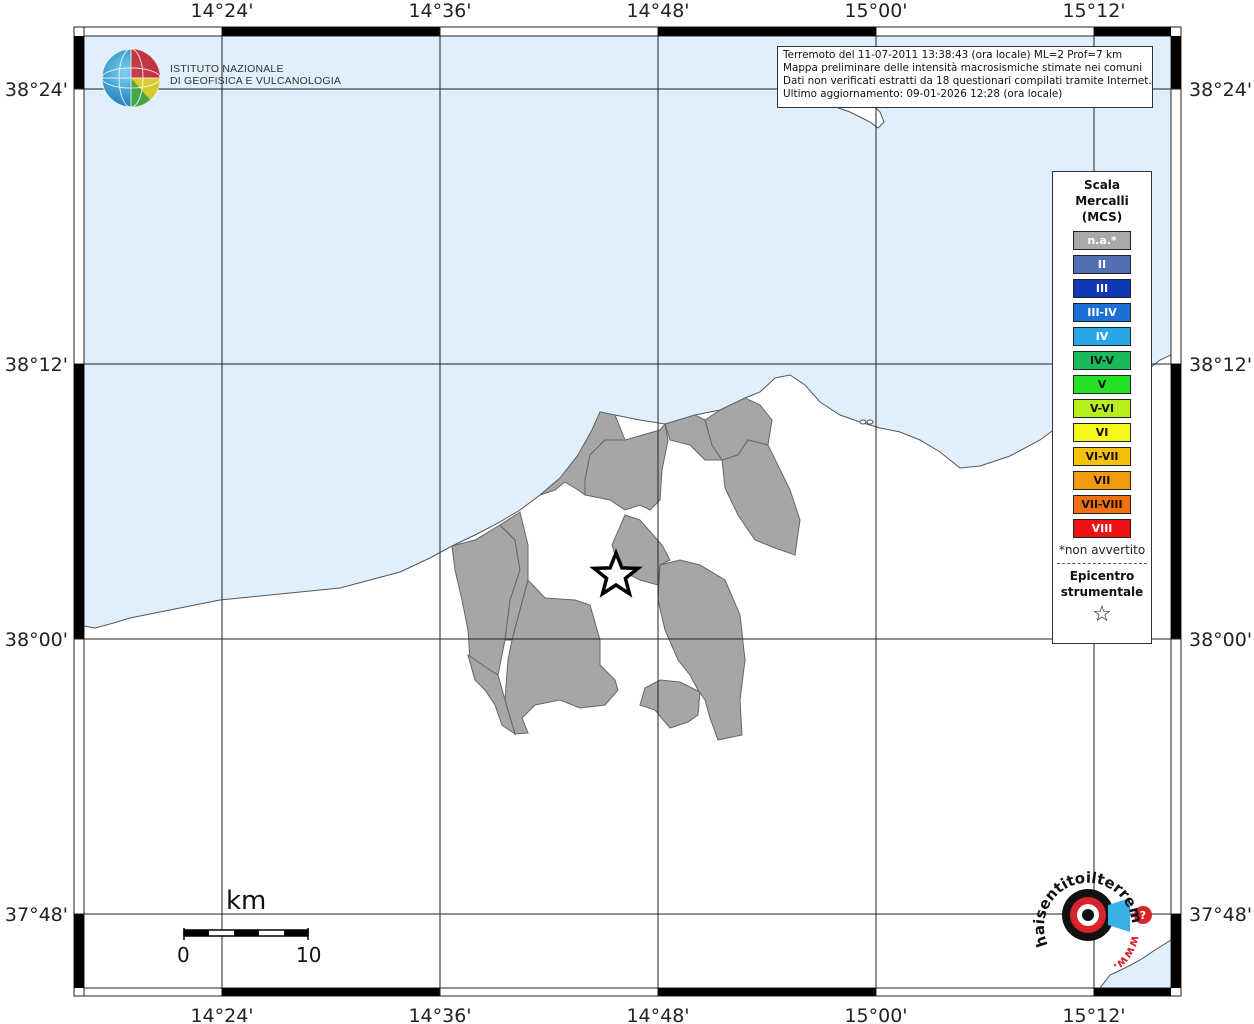  What do you see at coordinates (1102, 480) in the screenshot?
I see `legend-item: VII` at bounding box center [1102, 480].